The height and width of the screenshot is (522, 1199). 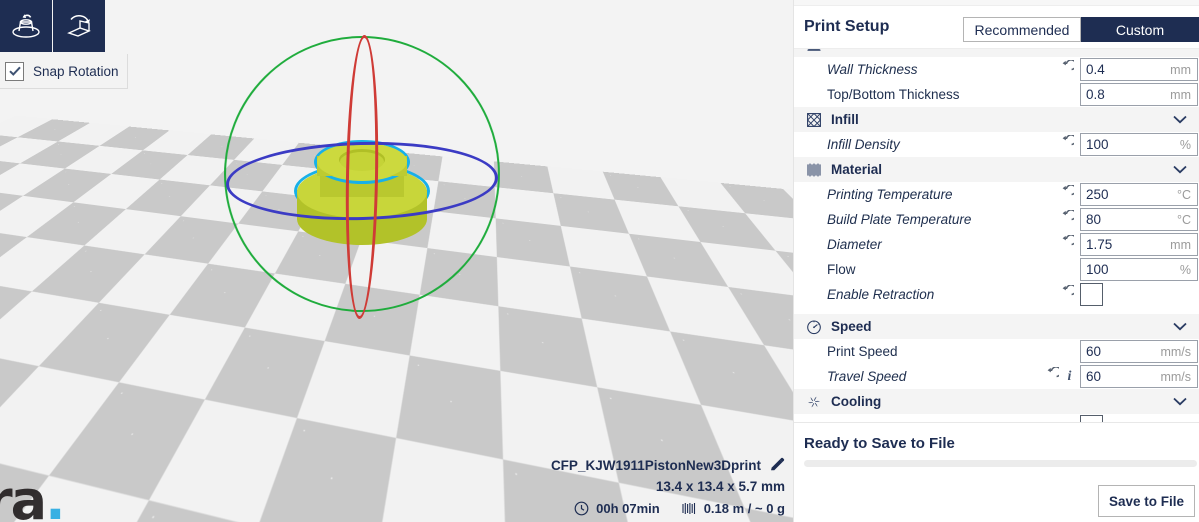 I want to click on setting-controls: i 60 mm/s, so click(x=1122, y=376).